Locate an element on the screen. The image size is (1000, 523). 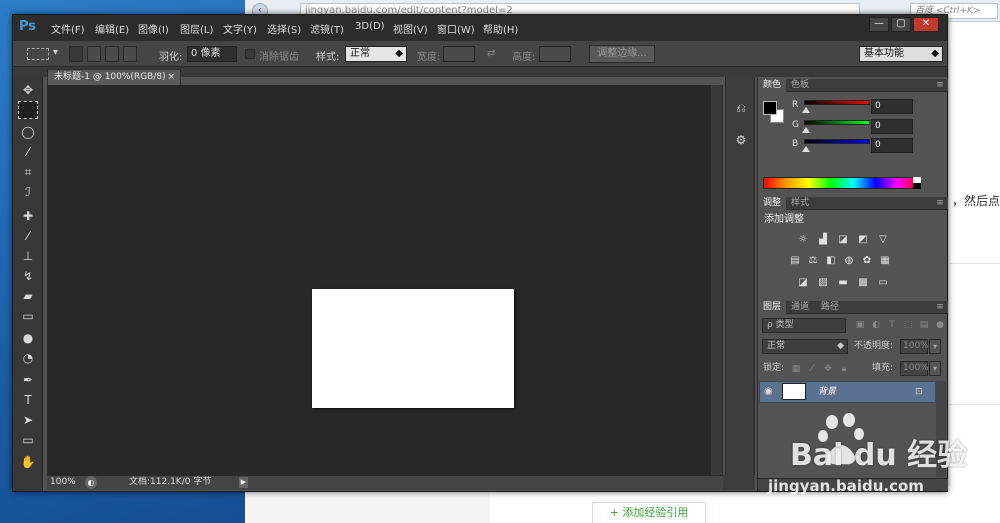
close-button: ✕ is located at coordinates (926, 24).